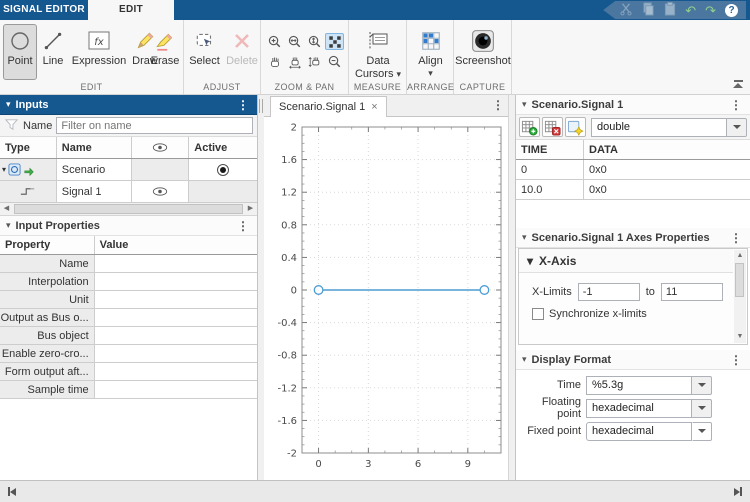 This screenshot has width=750, height=502. I want to click on add-row-button, so click(529, 127).